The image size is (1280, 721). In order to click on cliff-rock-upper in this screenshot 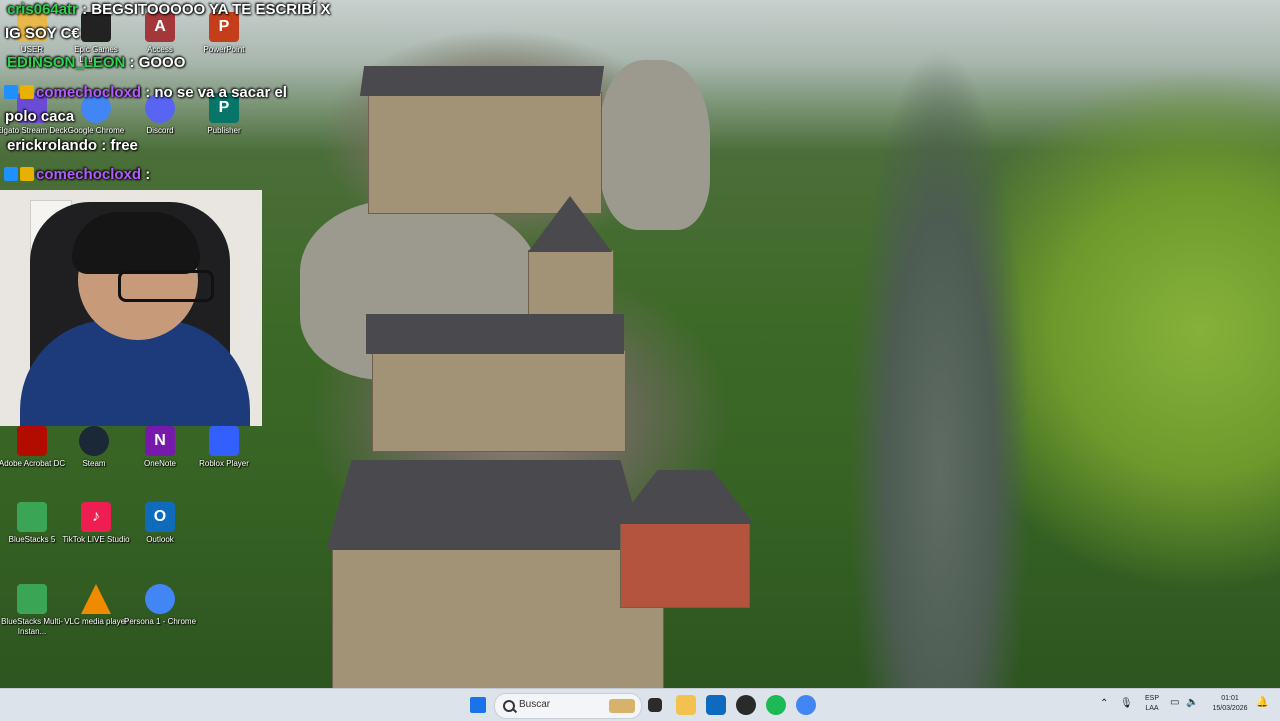, I will do `click(655, 145)`.